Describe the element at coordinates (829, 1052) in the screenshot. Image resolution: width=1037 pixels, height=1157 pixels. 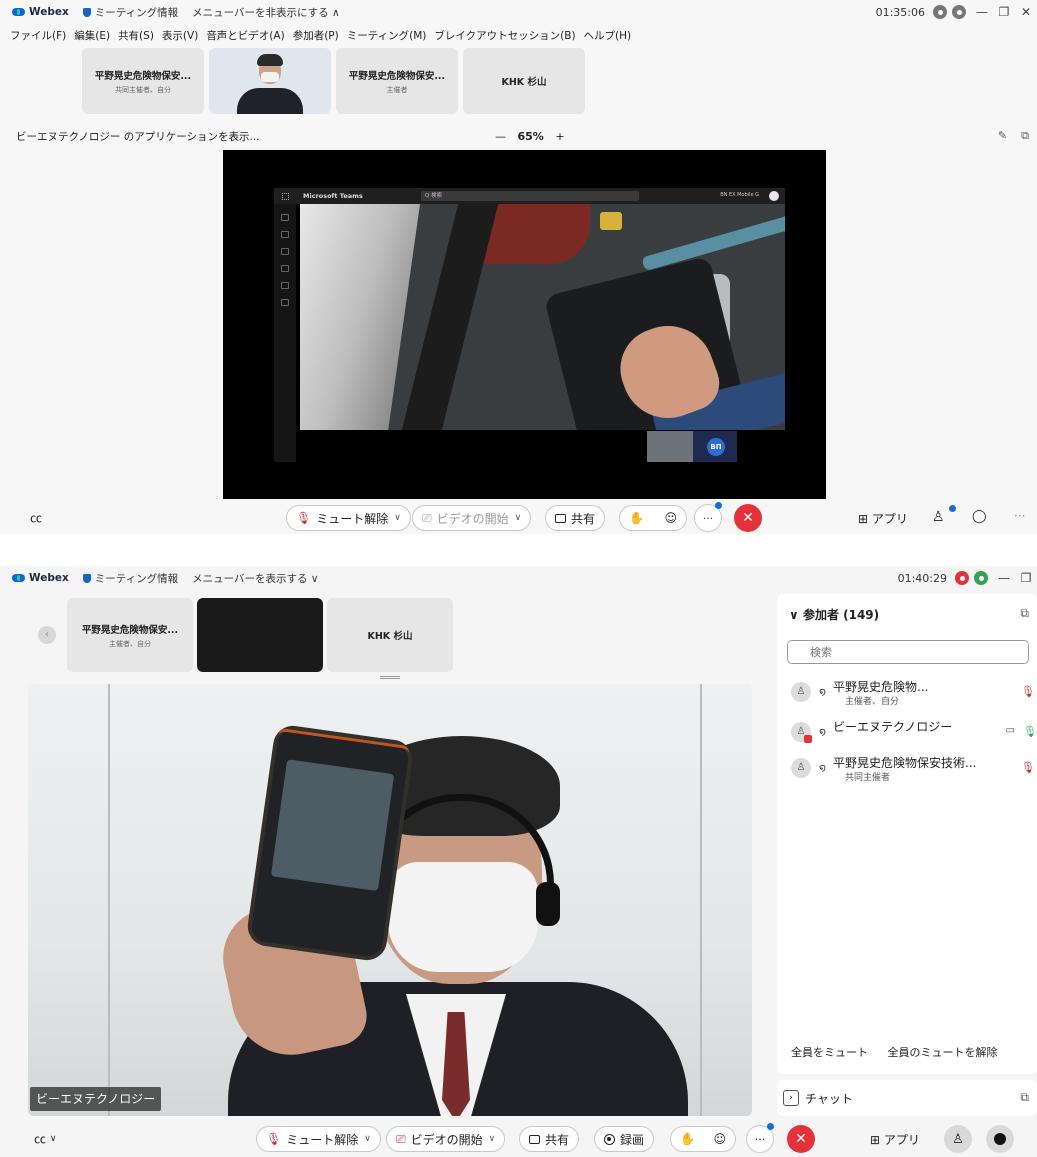
I see `mute-all-button: 全員をミュート` at that location.